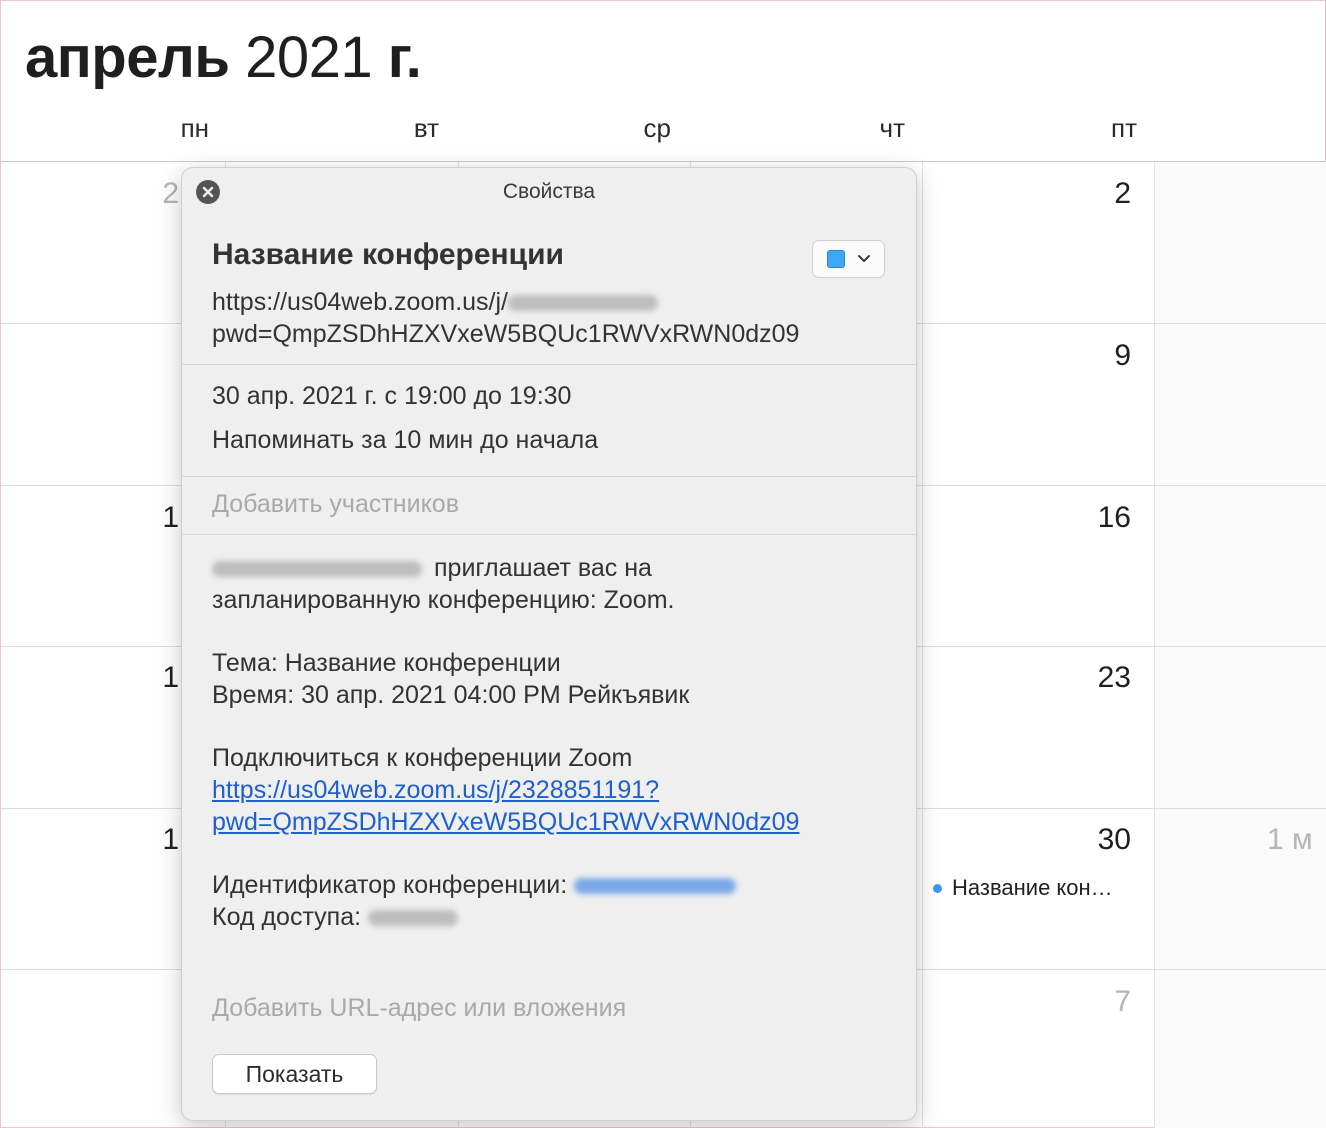 Image resolution: width=1326 pixels, height=1128 pixels. What do you see at coordinates (426, 128) in the screenshot?
I see `weekday-tue: вт` at bounding box center [426, 128].